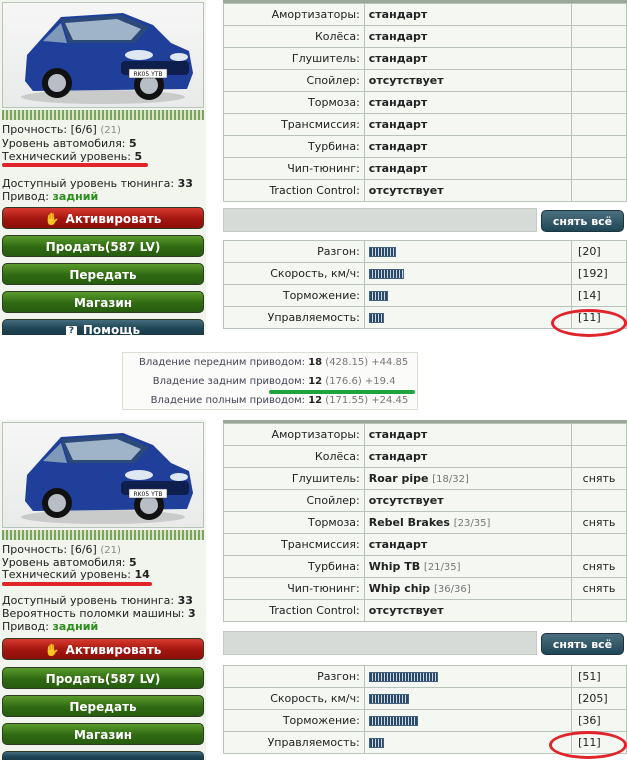  Describe the element at coordinates (425, 720) in the screenshot. I see `perf-row-braking: Торможение: [36]` at that location.